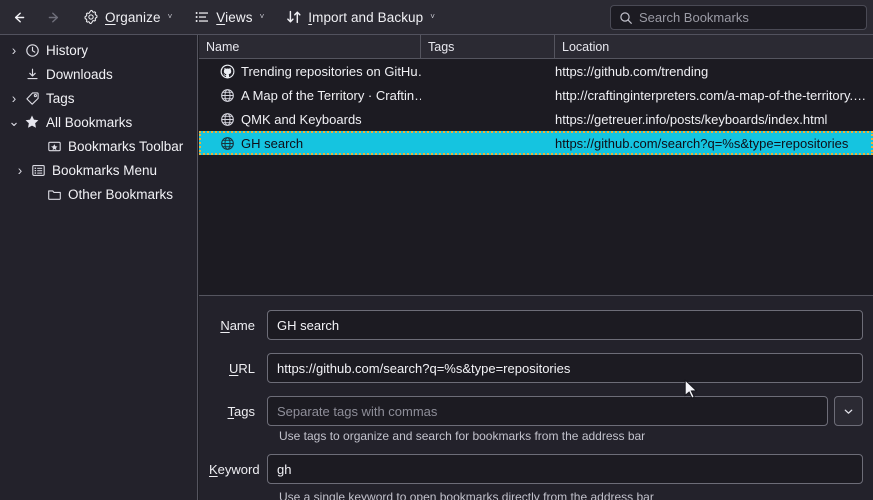  Describe the element at coordinates (32, 122) in the screenshot. I see `star-icon` at that location.